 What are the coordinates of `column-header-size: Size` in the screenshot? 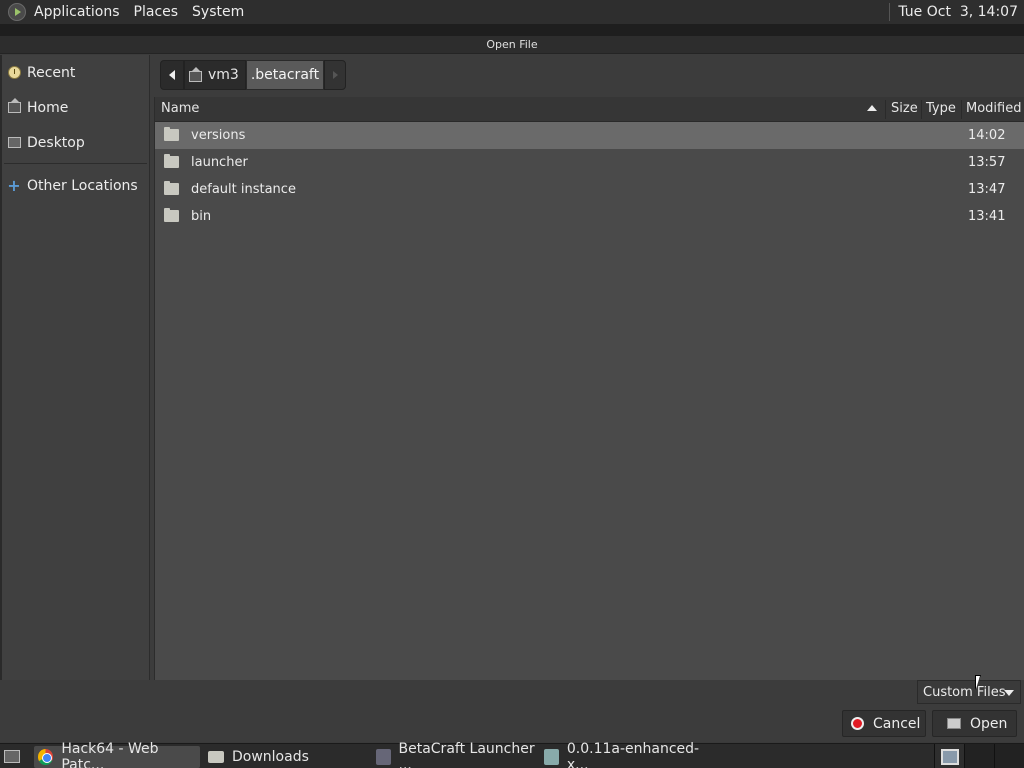 It's located at (904, 108).